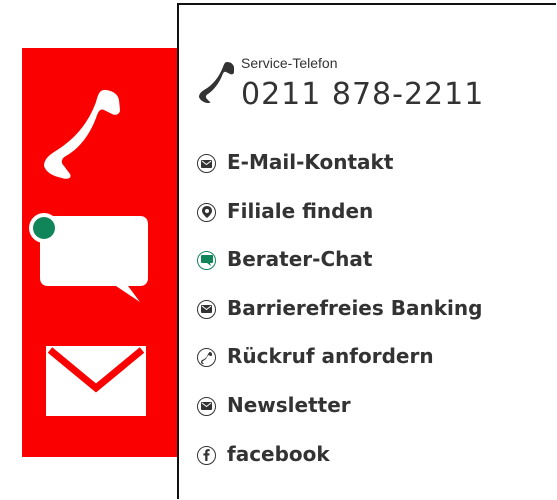 This screenshot has height=500, width=557. I want to click on menu-item-label: facebook, so click(278, 453).